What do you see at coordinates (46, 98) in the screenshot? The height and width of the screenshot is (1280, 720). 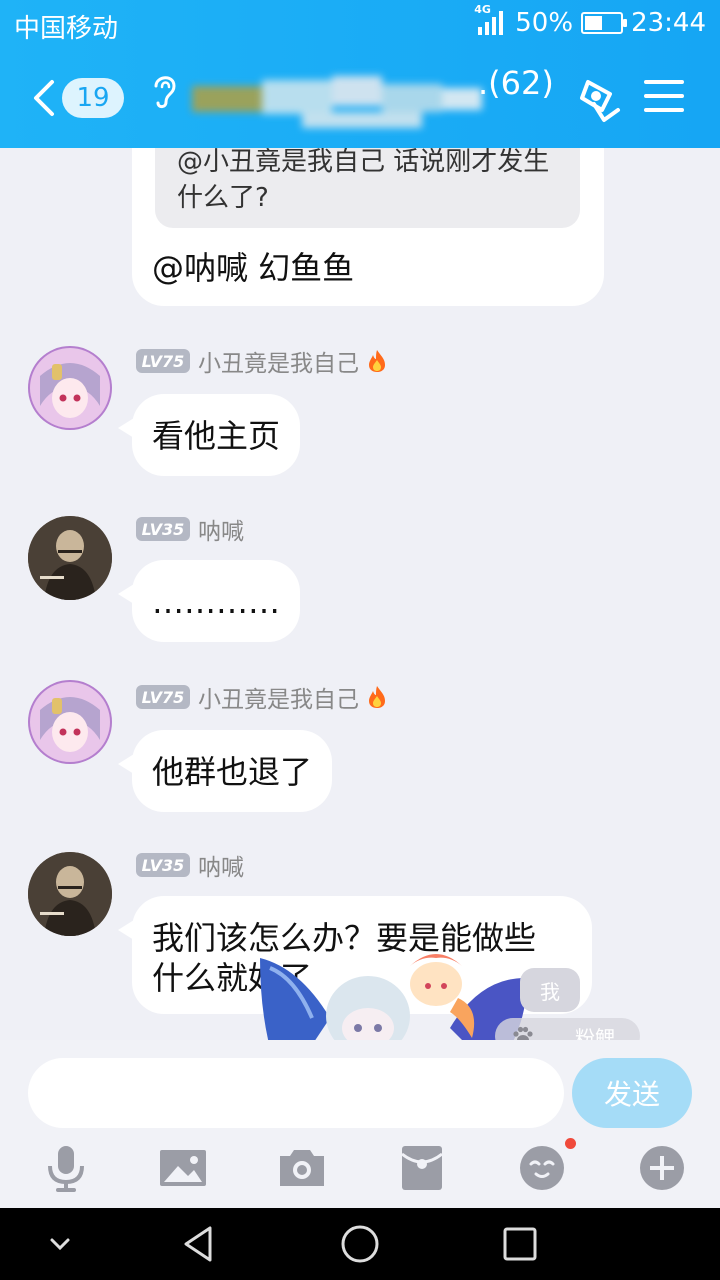 I see `back-arrow-icon` at bounding box center [46, 98].